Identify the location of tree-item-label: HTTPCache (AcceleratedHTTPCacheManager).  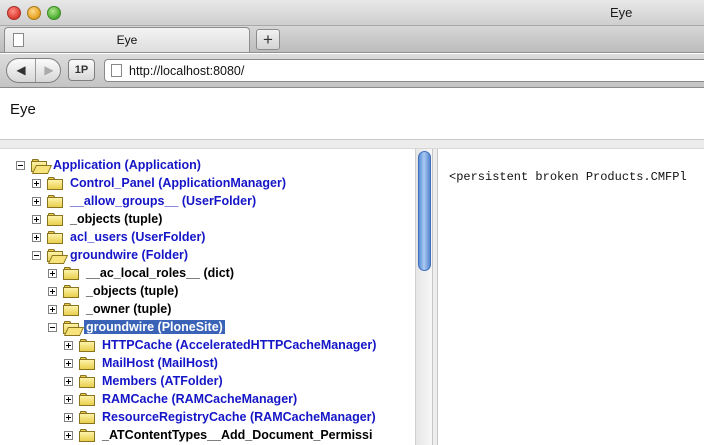
(239, 345).